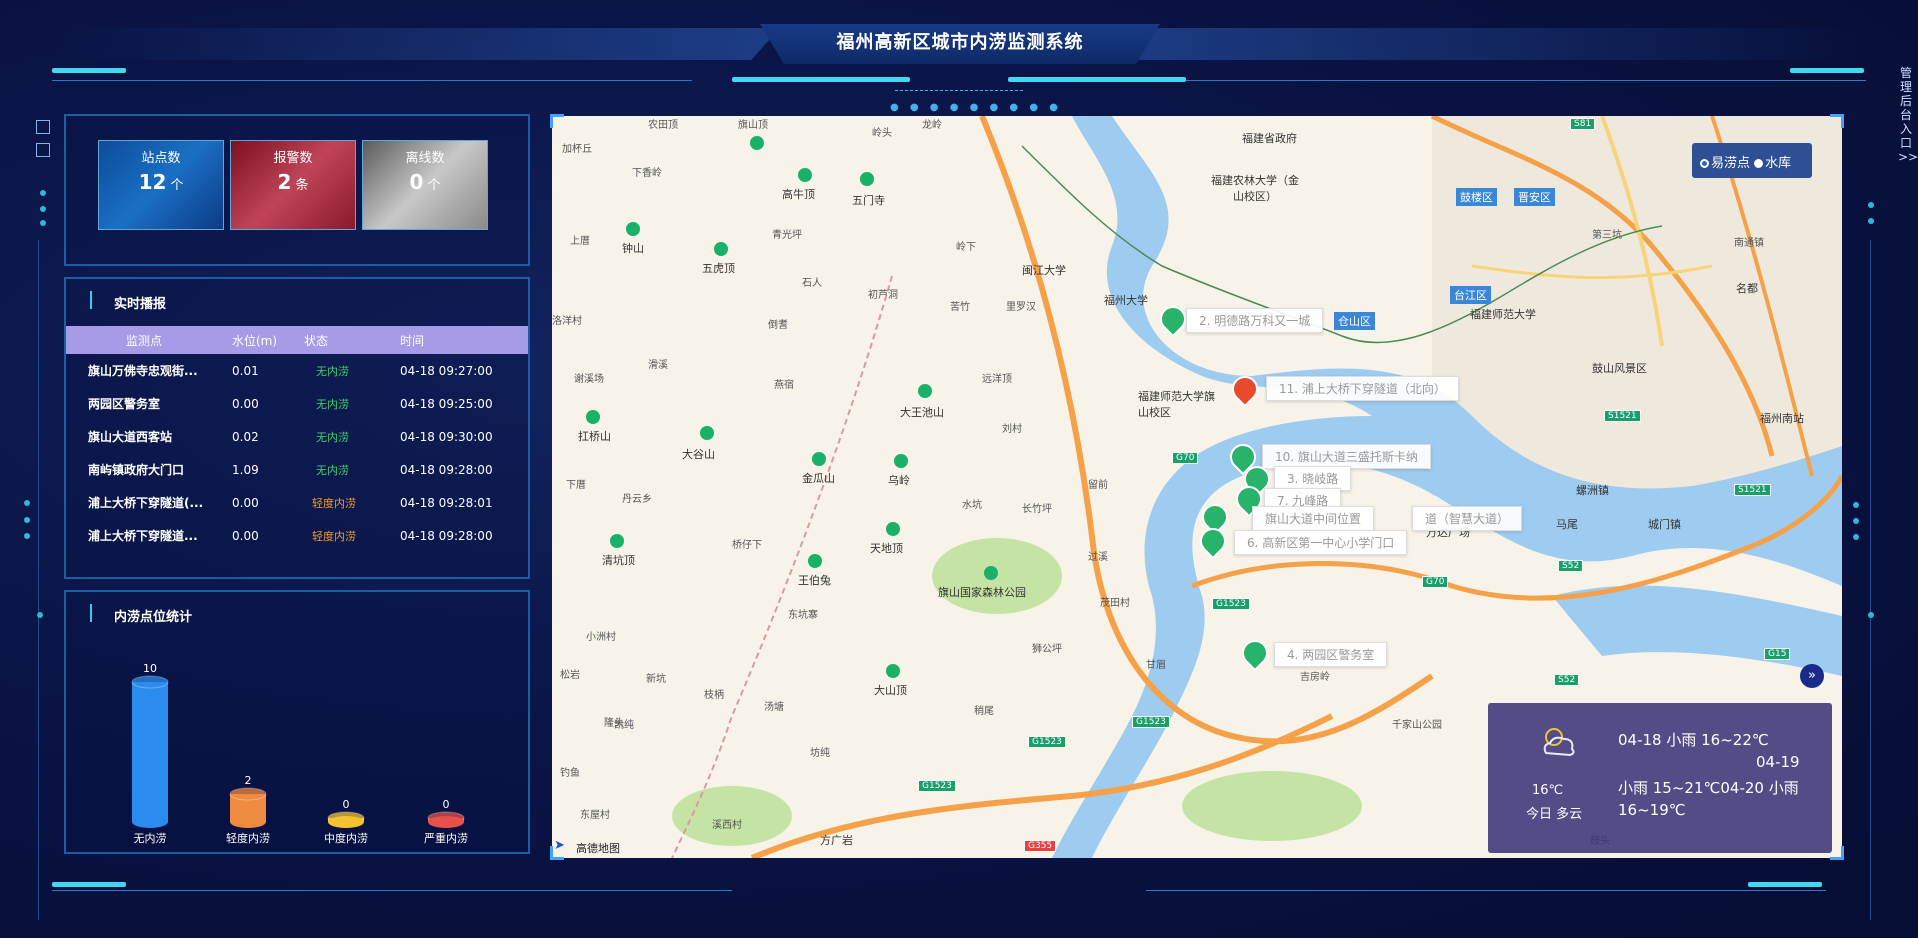 The width and height of the screenshot is (1918, 938). I want to click on radio-reservoir, so click(1759, 163).